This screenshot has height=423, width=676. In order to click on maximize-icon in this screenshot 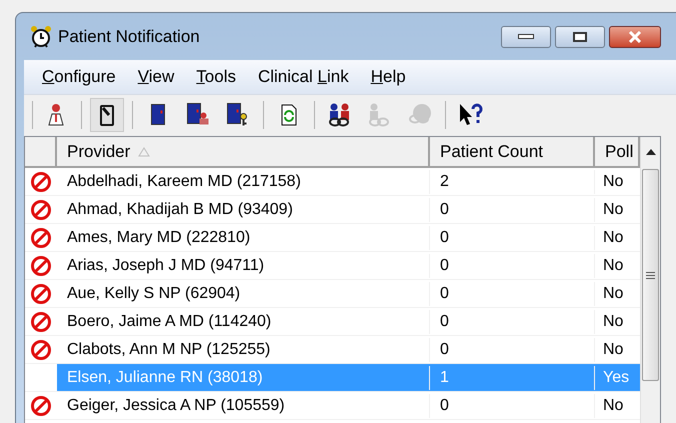, I will do `click(580, 37)`.